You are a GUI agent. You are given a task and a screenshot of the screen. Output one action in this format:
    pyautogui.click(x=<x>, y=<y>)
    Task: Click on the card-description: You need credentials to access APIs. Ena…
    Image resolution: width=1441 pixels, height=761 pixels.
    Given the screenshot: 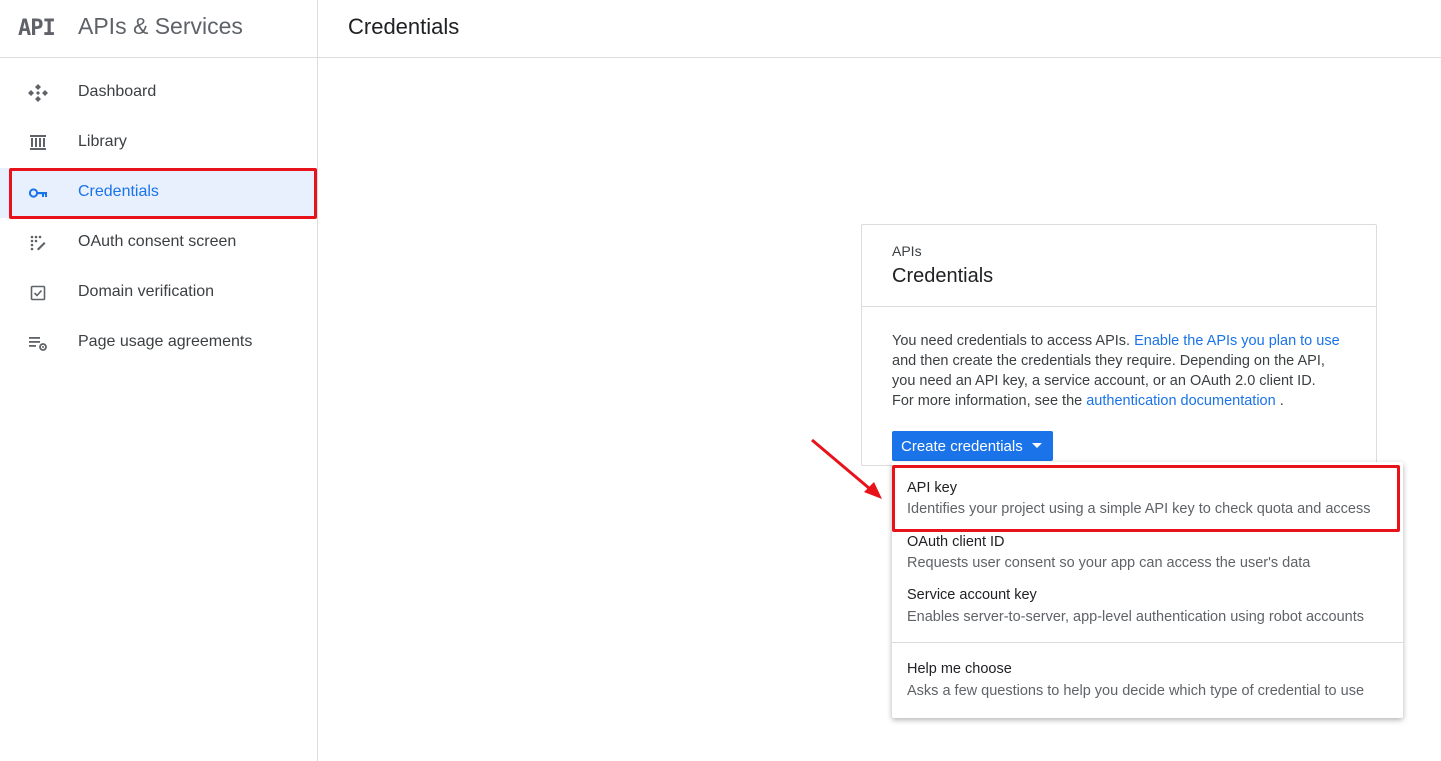 What is the action you would take?
    pyautogui.click(x=1116, y=371)
    